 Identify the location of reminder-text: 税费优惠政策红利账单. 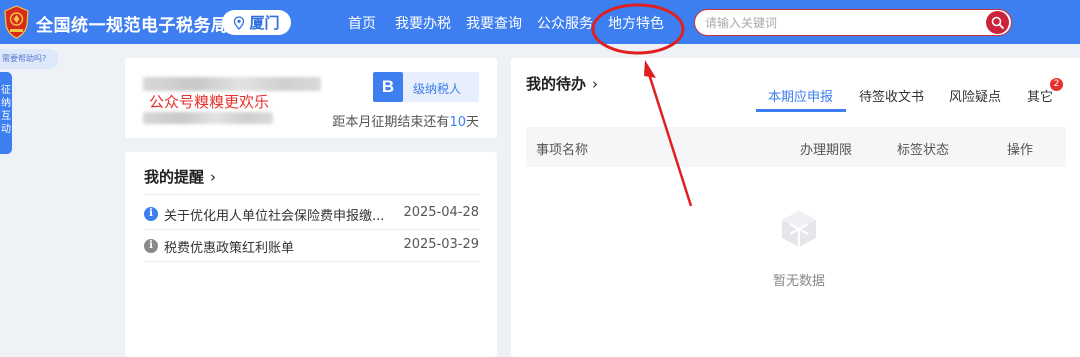
(229, 248).